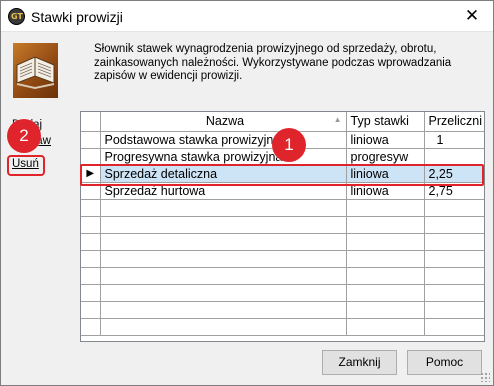 The image size is (494, 386). Describe the element at coordinates (282, 175) in the screenshot. I see `selected-row-highlight` at that location.